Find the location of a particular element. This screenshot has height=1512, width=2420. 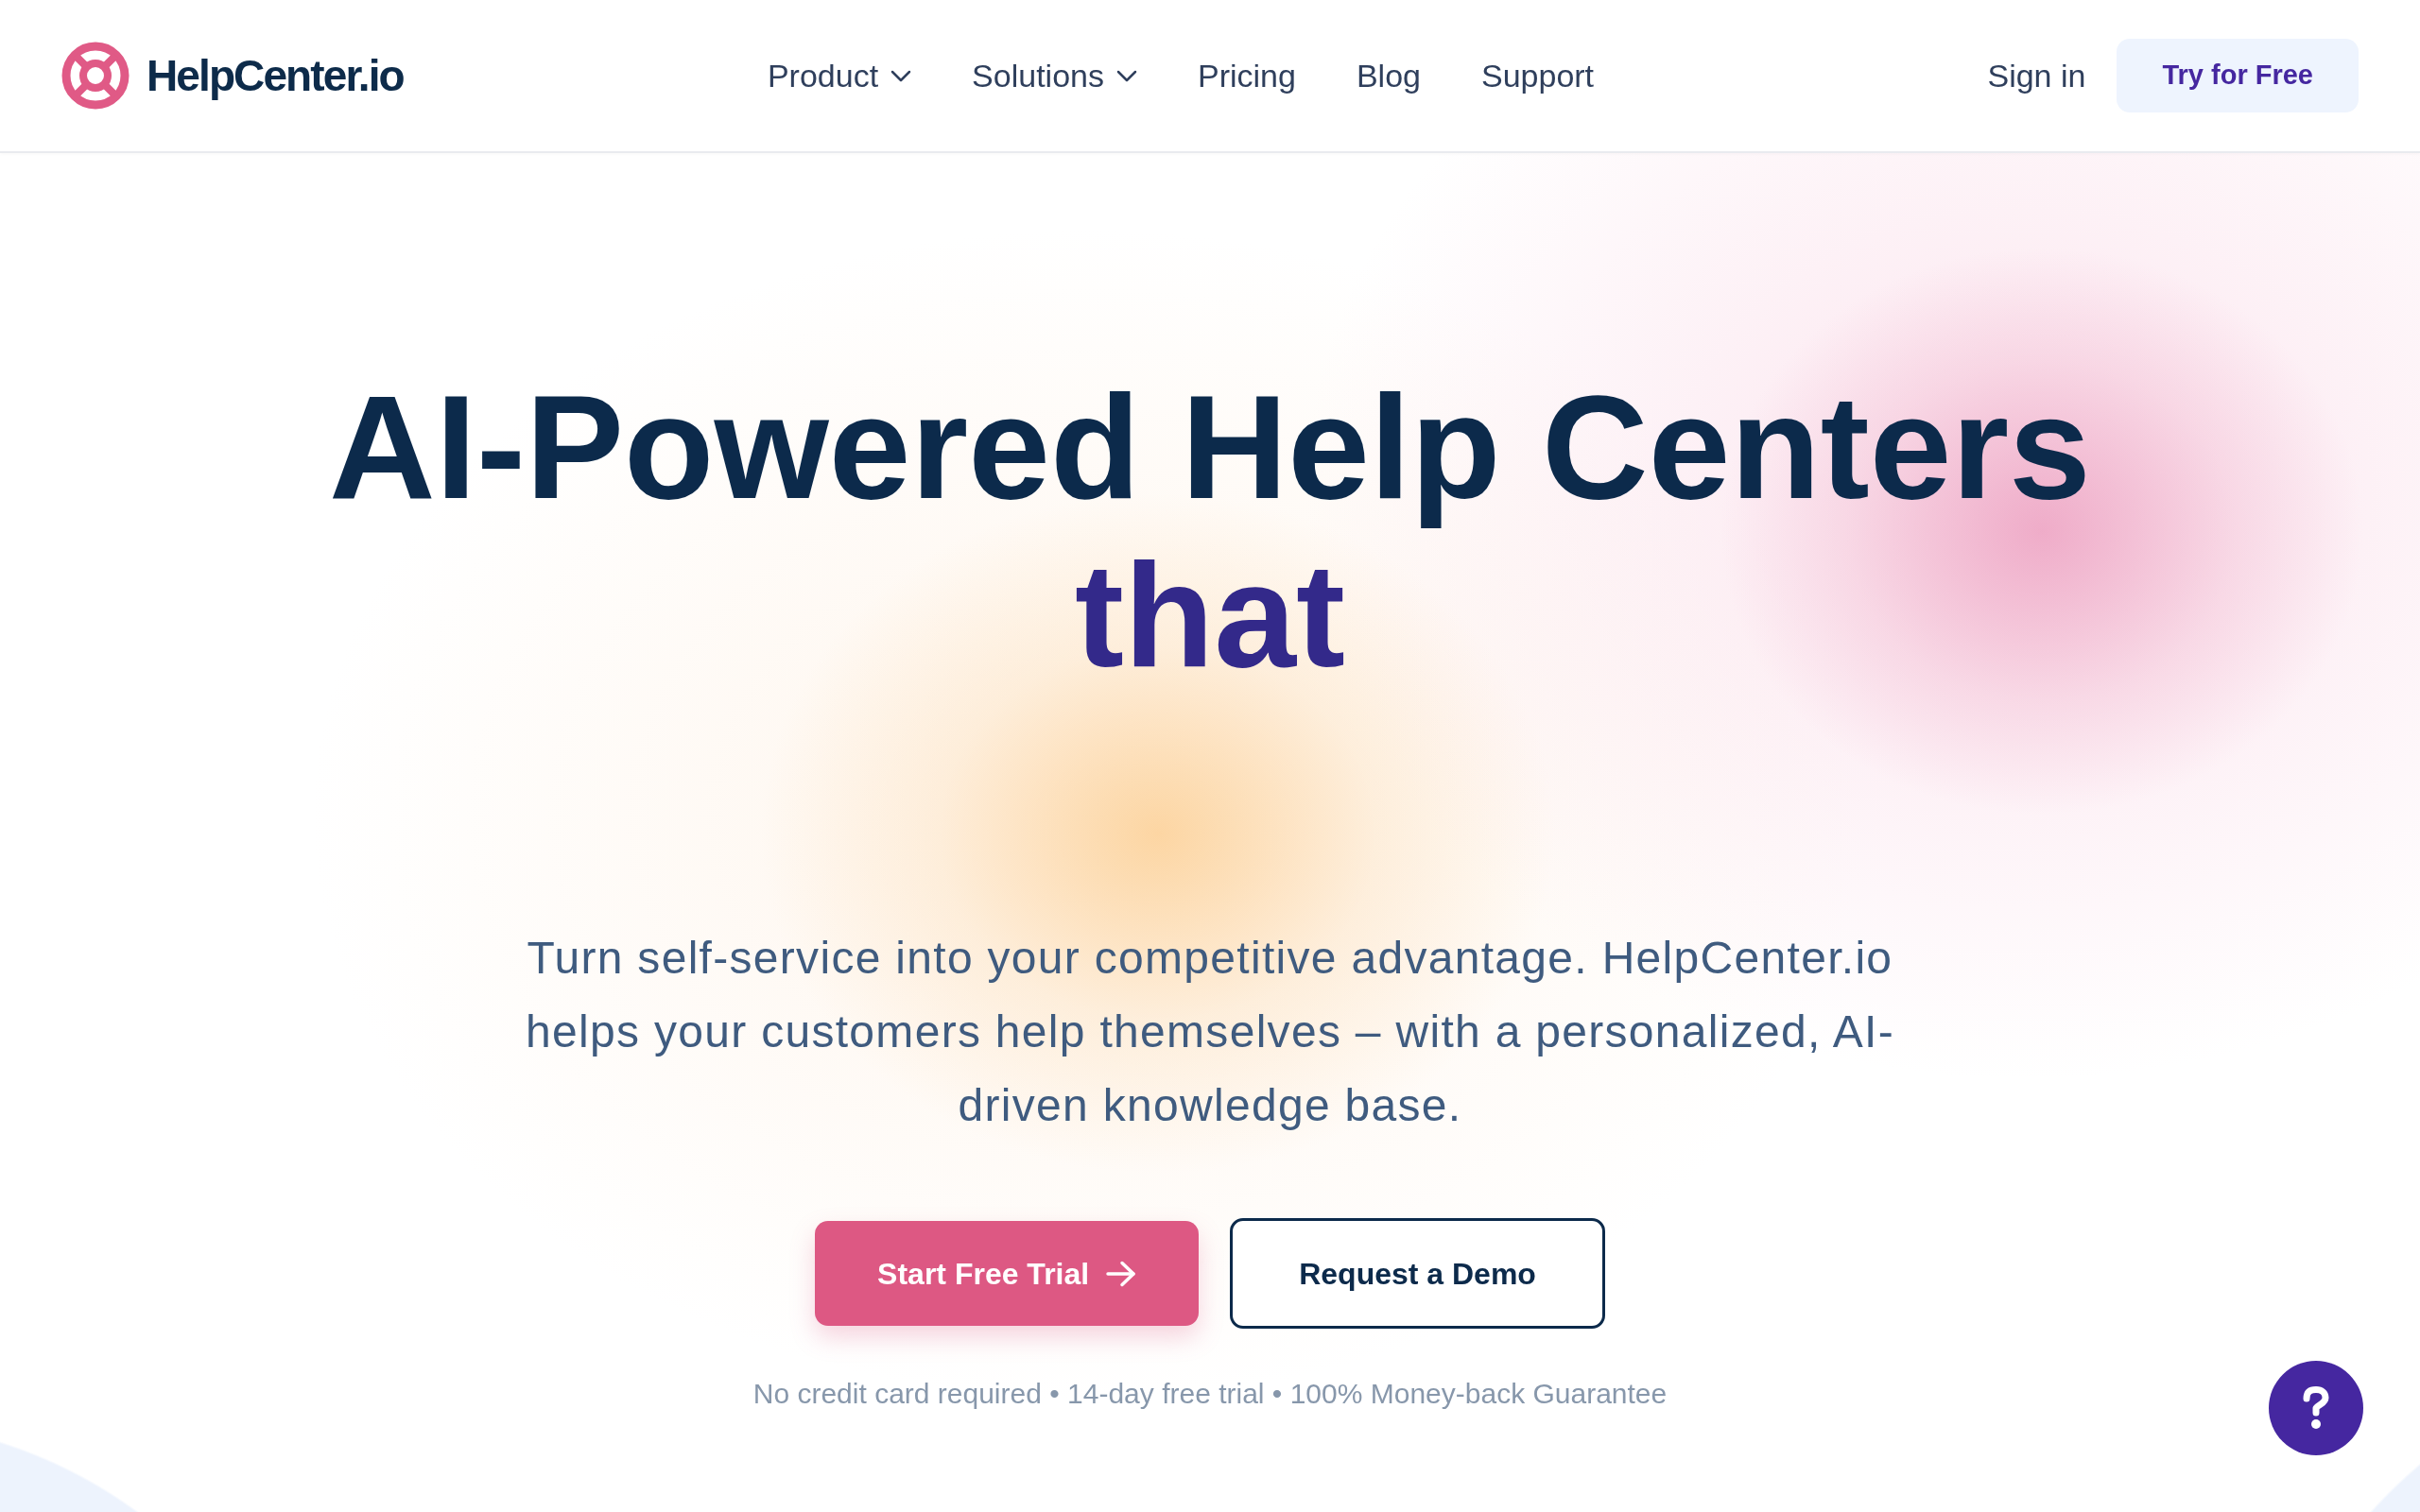

sign-in-link: Sign in is located at coordinates (2036, 75).